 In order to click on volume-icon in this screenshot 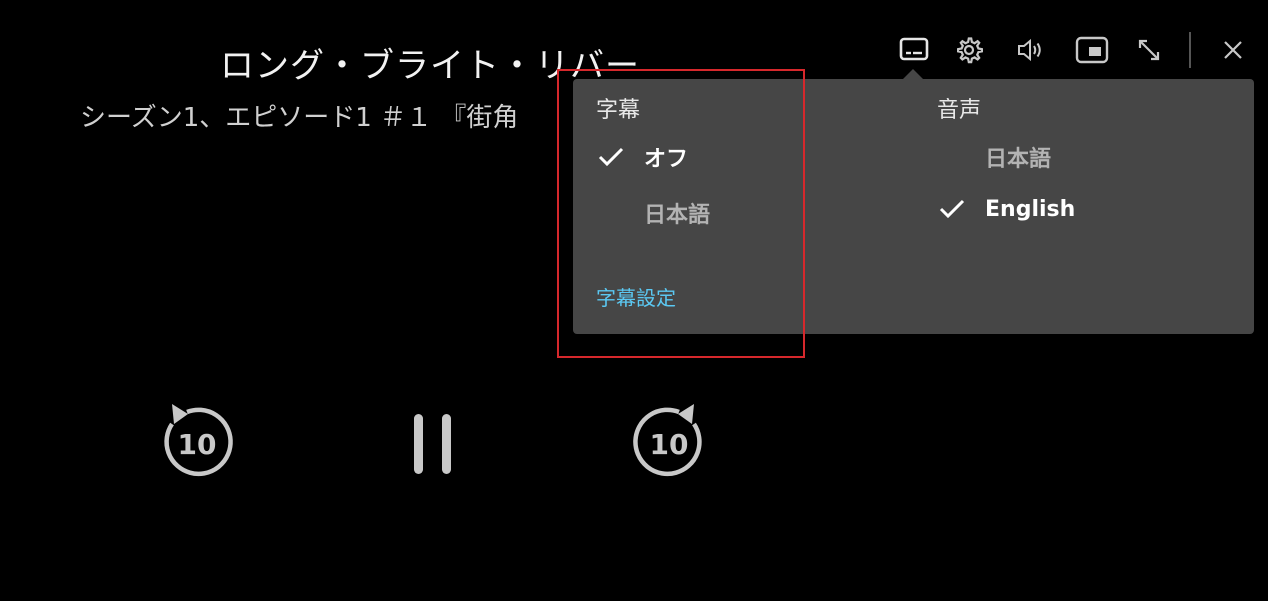, I will do `click(1029, 50)`.